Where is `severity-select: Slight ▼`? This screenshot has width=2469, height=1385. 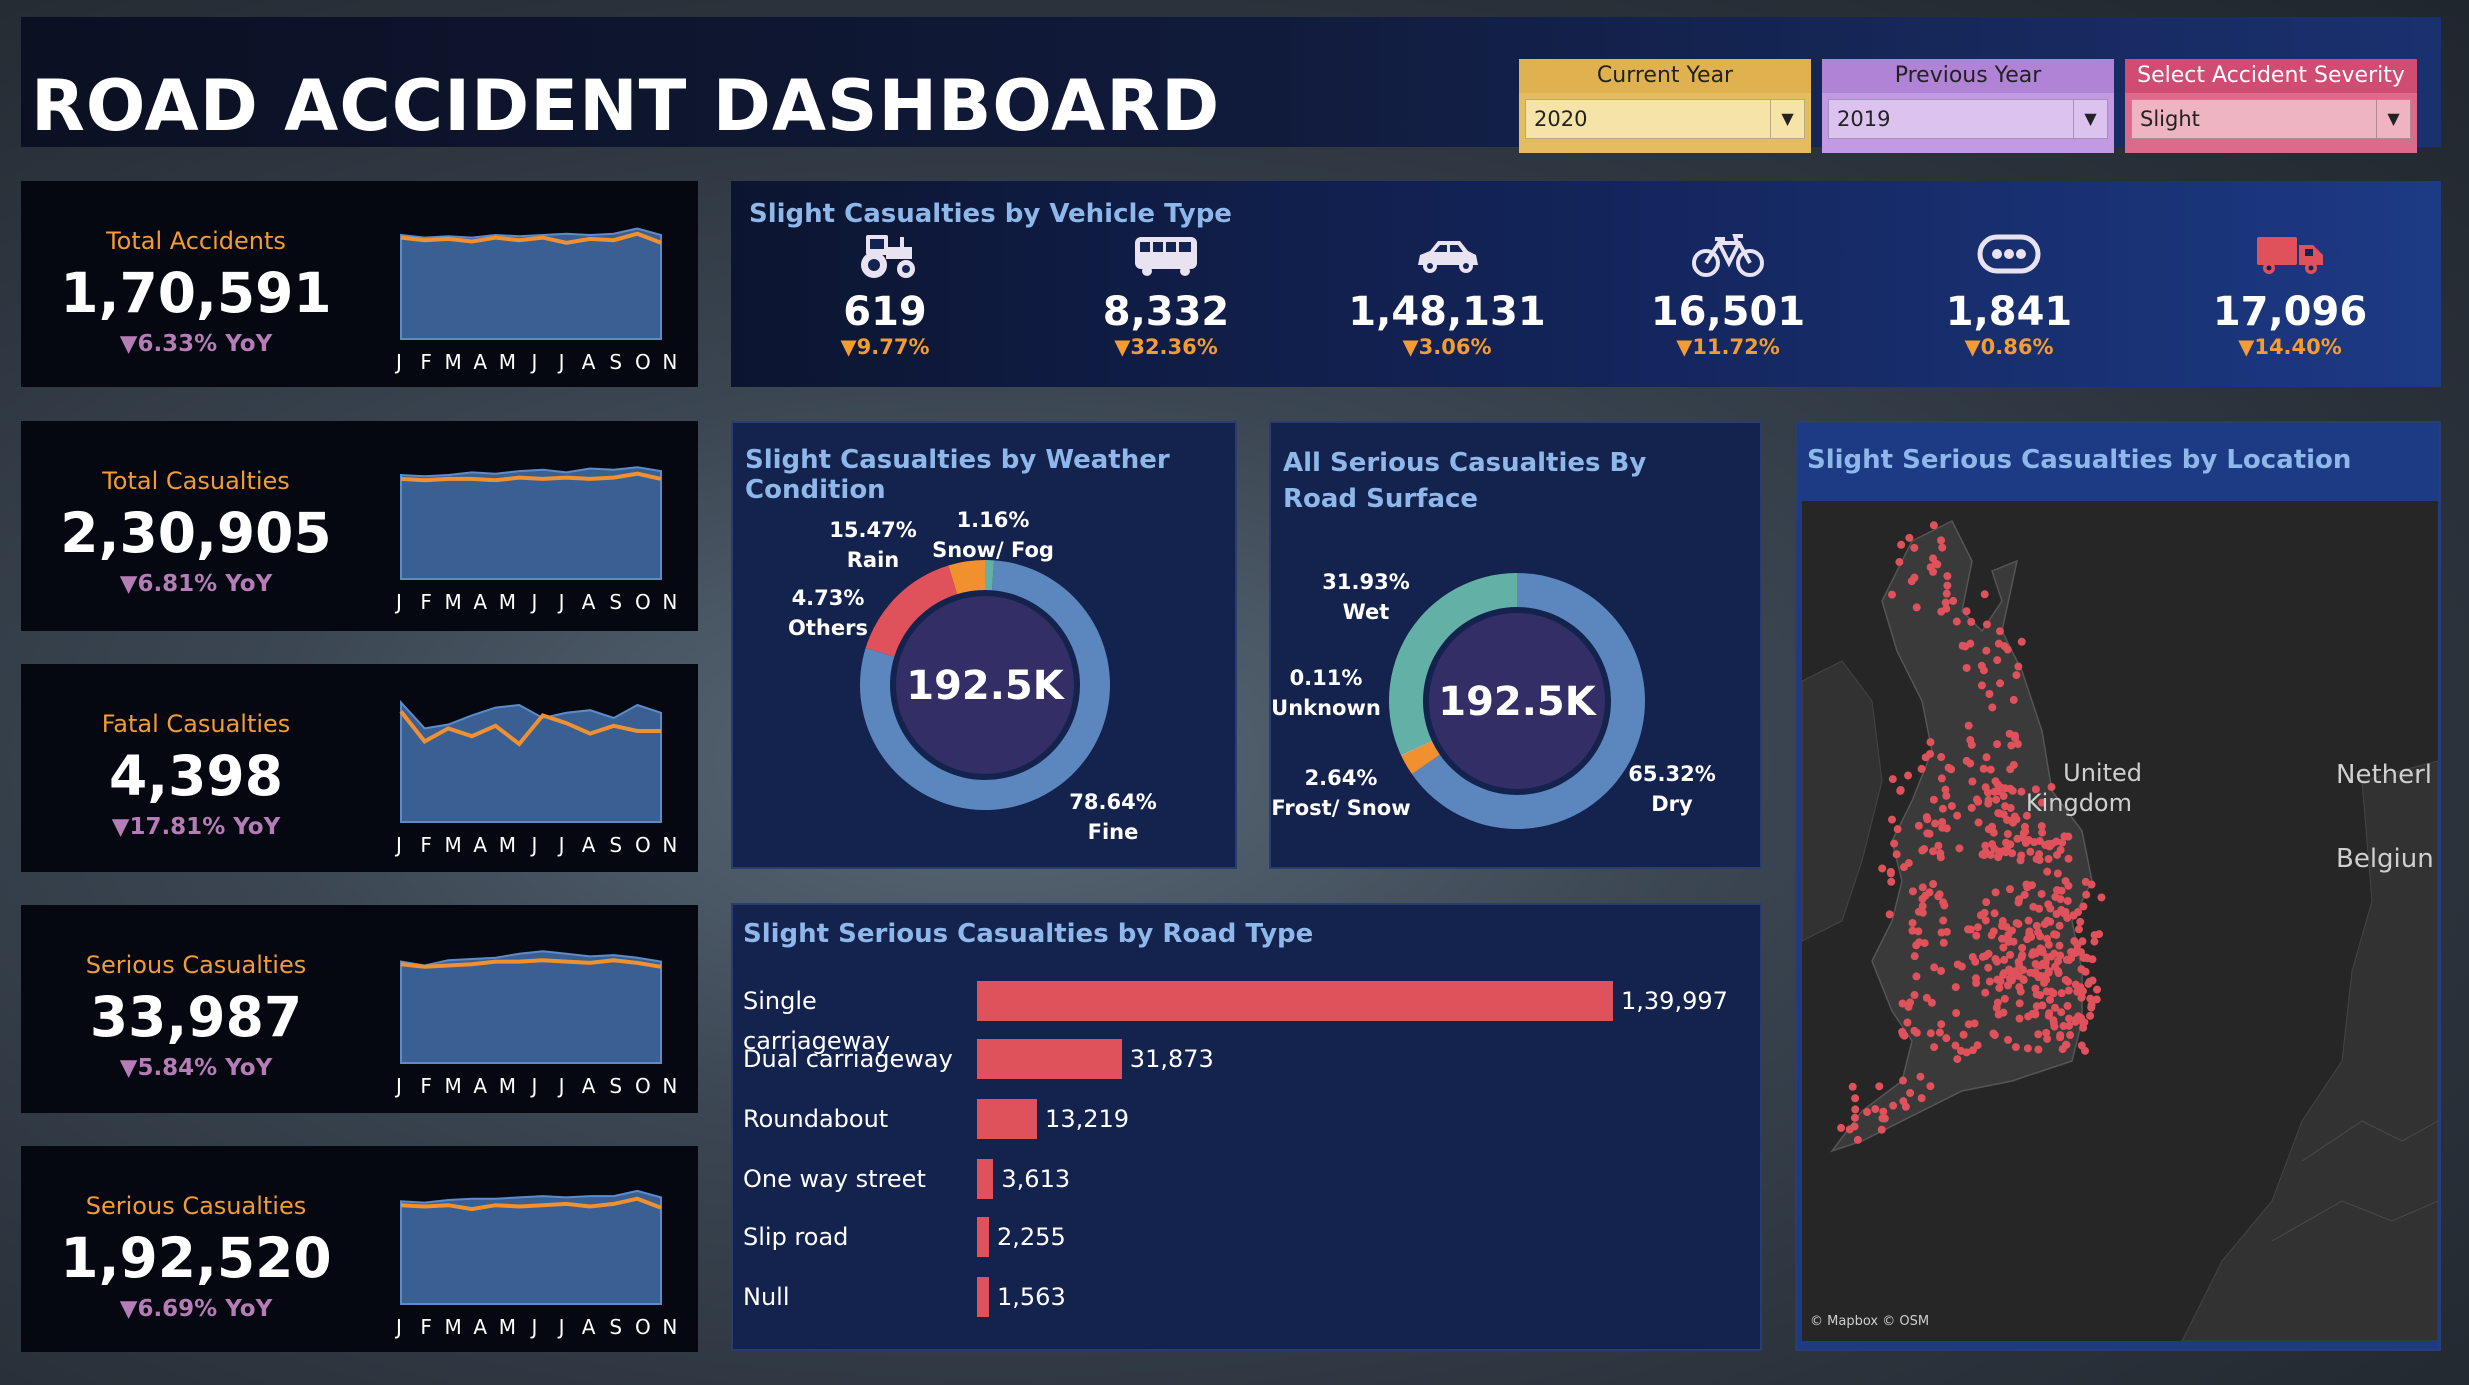 severity-select: Slight ▼ is located at coordinates (2271, 119).